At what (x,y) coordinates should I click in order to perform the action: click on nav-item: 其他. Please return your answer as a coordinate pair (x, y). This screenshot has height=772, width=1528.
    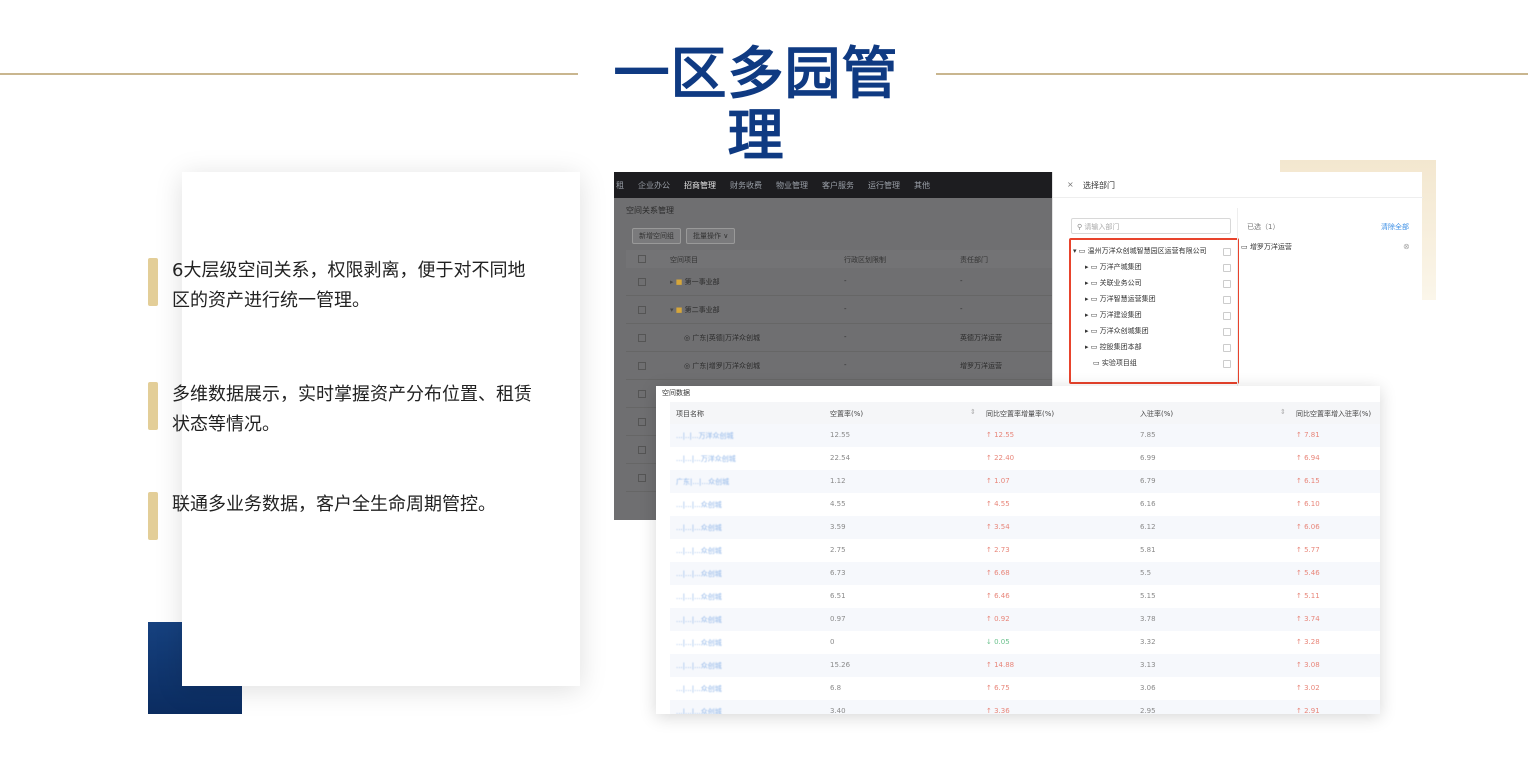
    Looking at the image, I should click on (922, 185).